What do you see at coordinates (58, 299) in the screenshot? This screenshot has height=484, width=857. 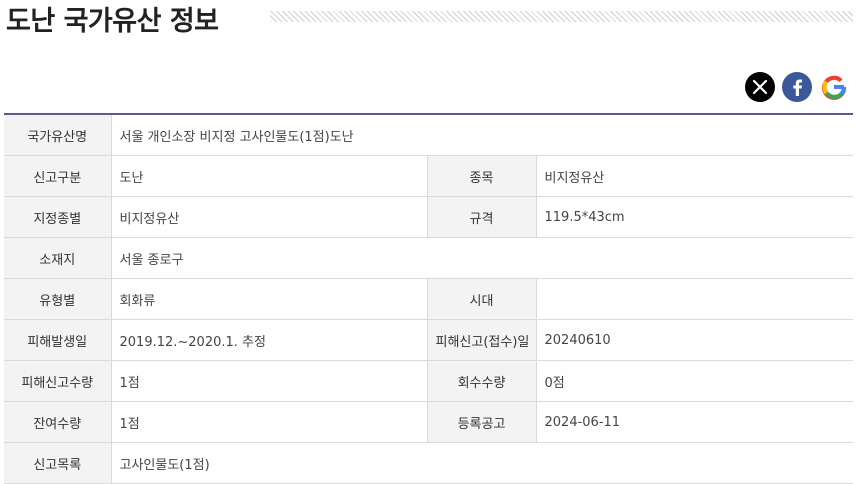 I see `row-label: 유형별` at bounding box center [58, 299].